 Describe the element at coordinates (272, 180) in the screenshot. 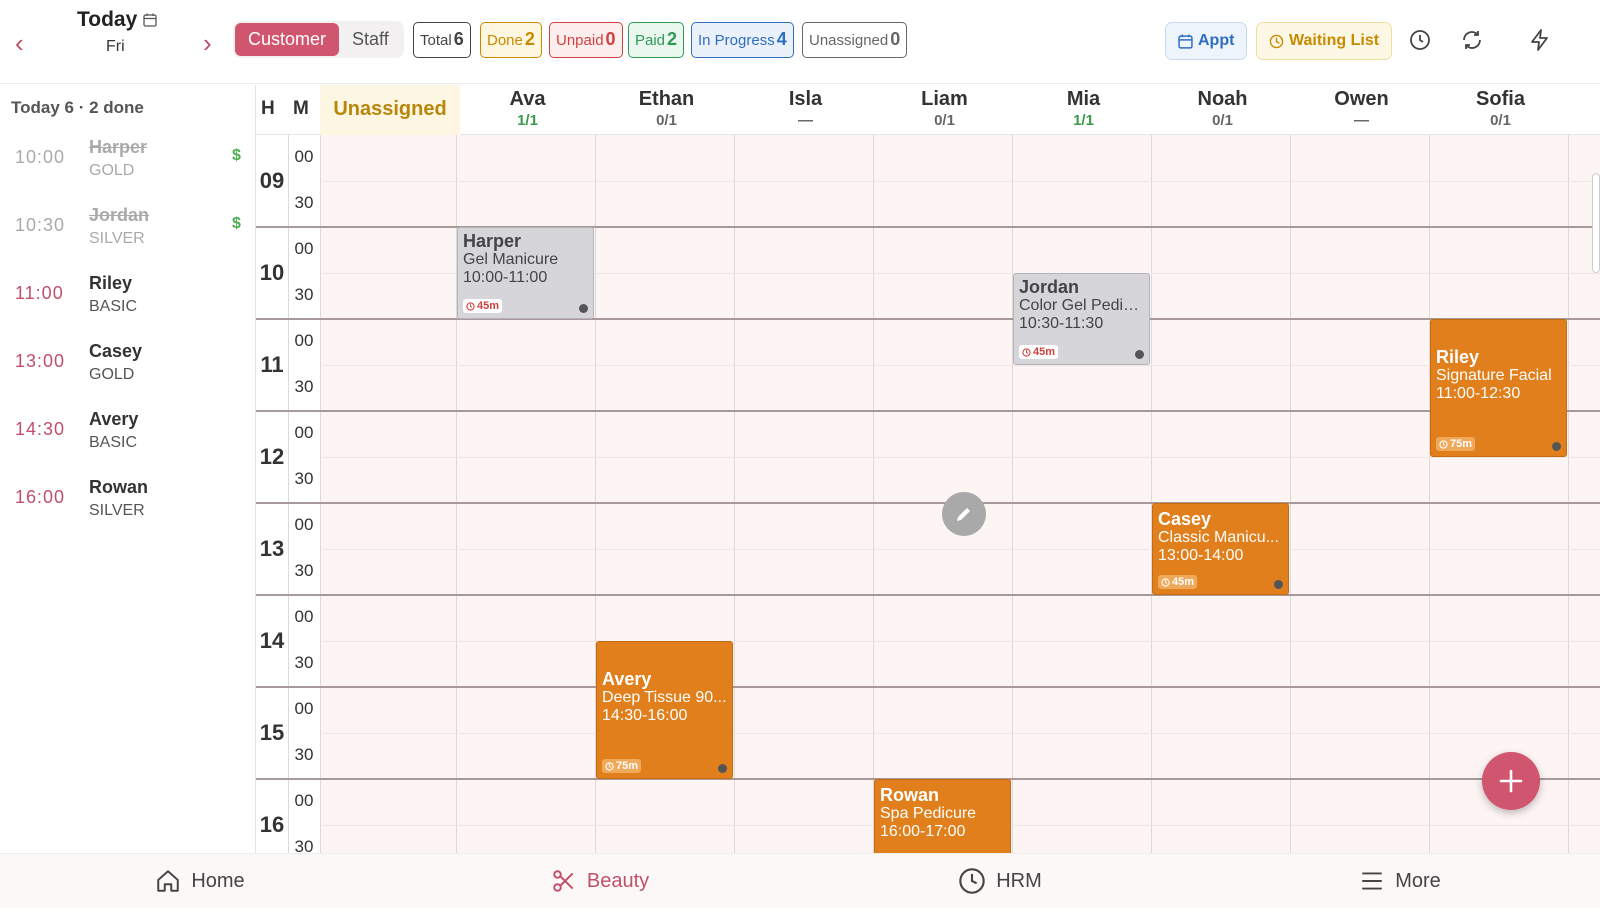

I see `hour-label: 09` at that location.